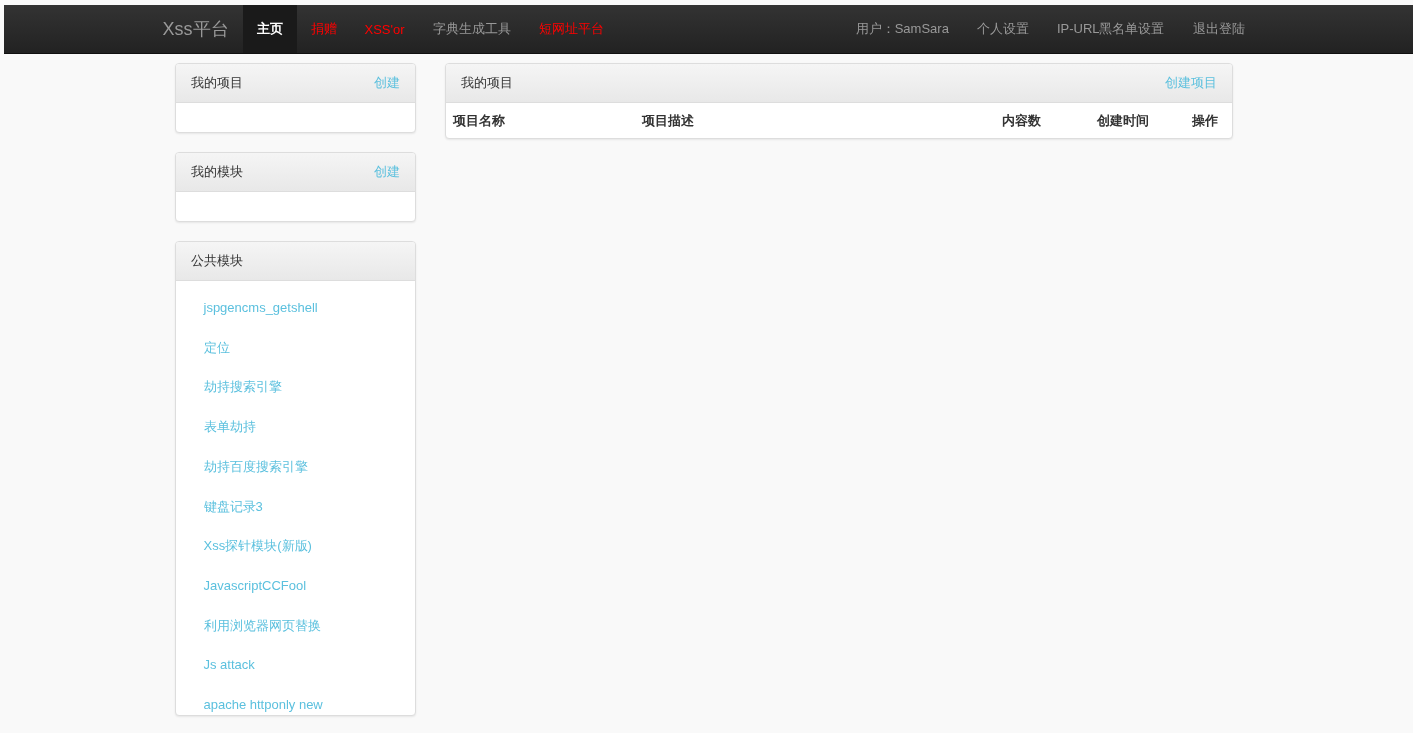 The image size is (1413, 733). What do you see at coordinates (902, 29) in the screenshot?
I see `nav-link: 用户：SamSara` at bounding box center [902, 29].